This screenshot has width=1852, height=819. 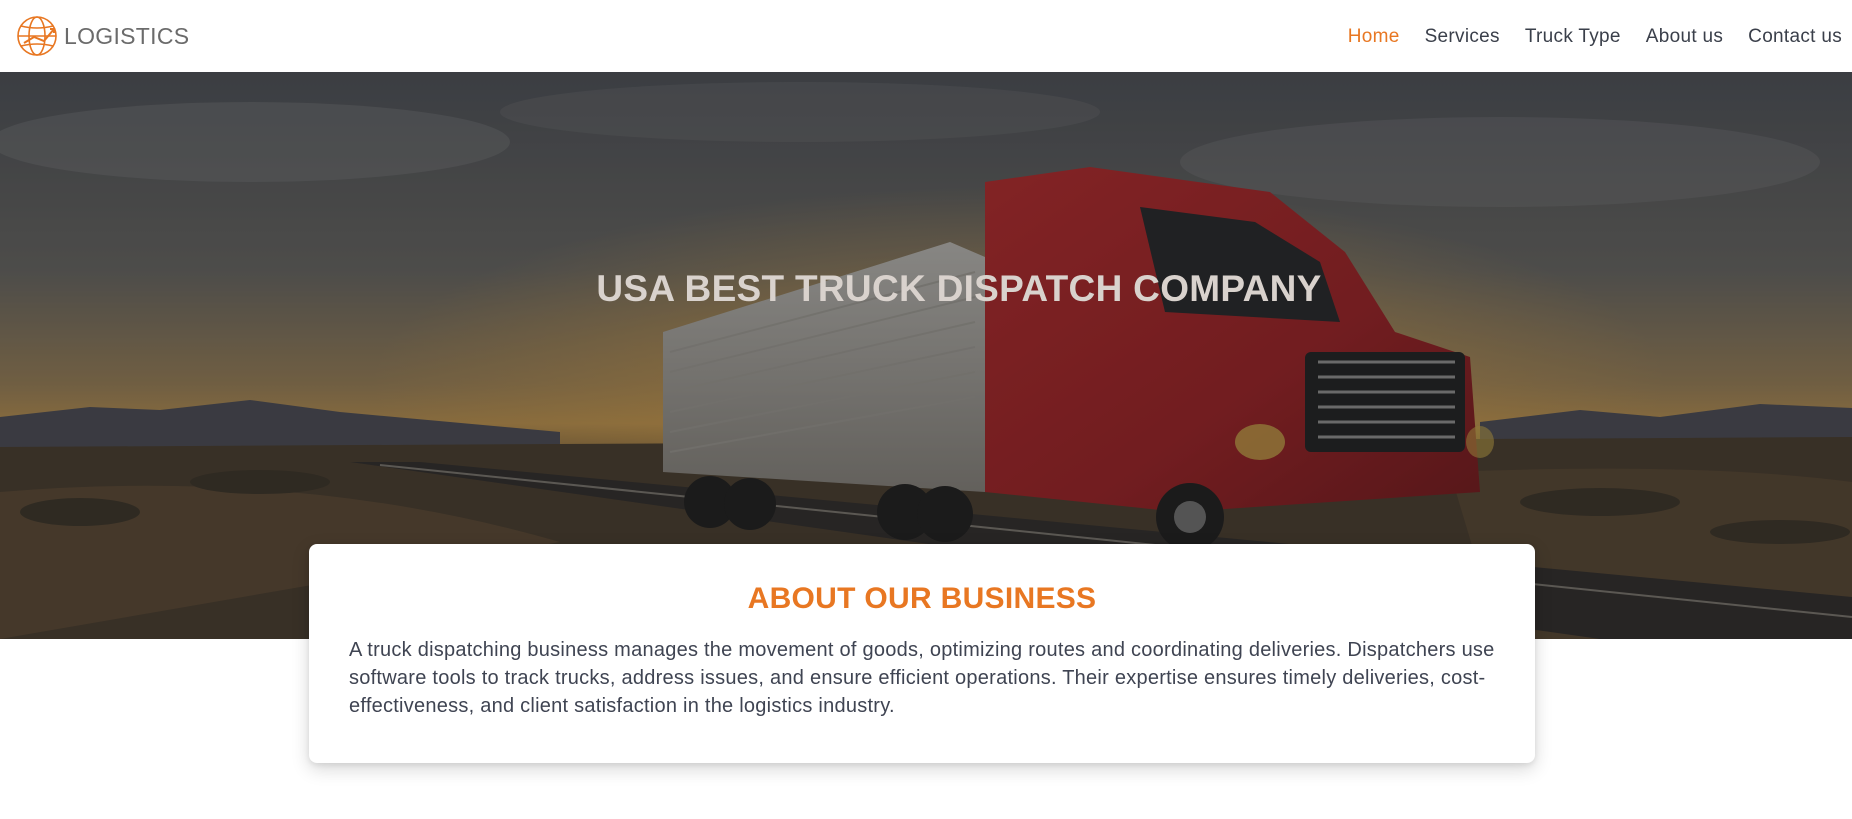 What do you see at coordinates (1684, 36) in the screenshot?
I see `nav-about-us: About us` at bounding box center [1684, 36].